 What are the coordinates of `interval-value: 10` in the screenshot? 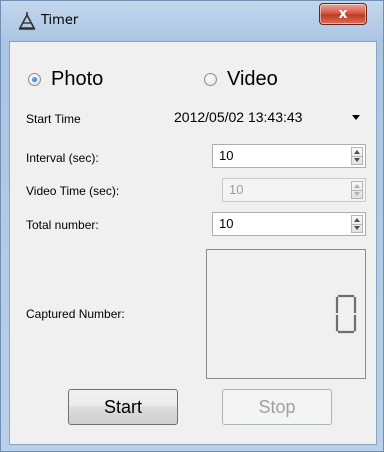 It's located at (226, 155).